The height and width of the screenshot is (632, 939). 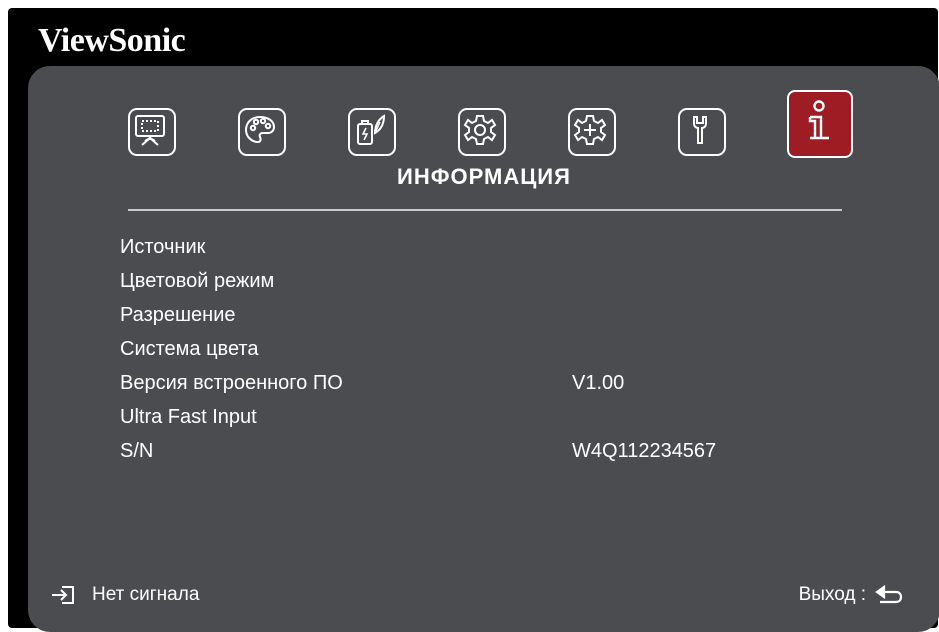 What do you see at coordinates (470, 281) in the screenshot?
I see `info-row-color-mode: Цветовой режим` at bounding box center [470, 281].